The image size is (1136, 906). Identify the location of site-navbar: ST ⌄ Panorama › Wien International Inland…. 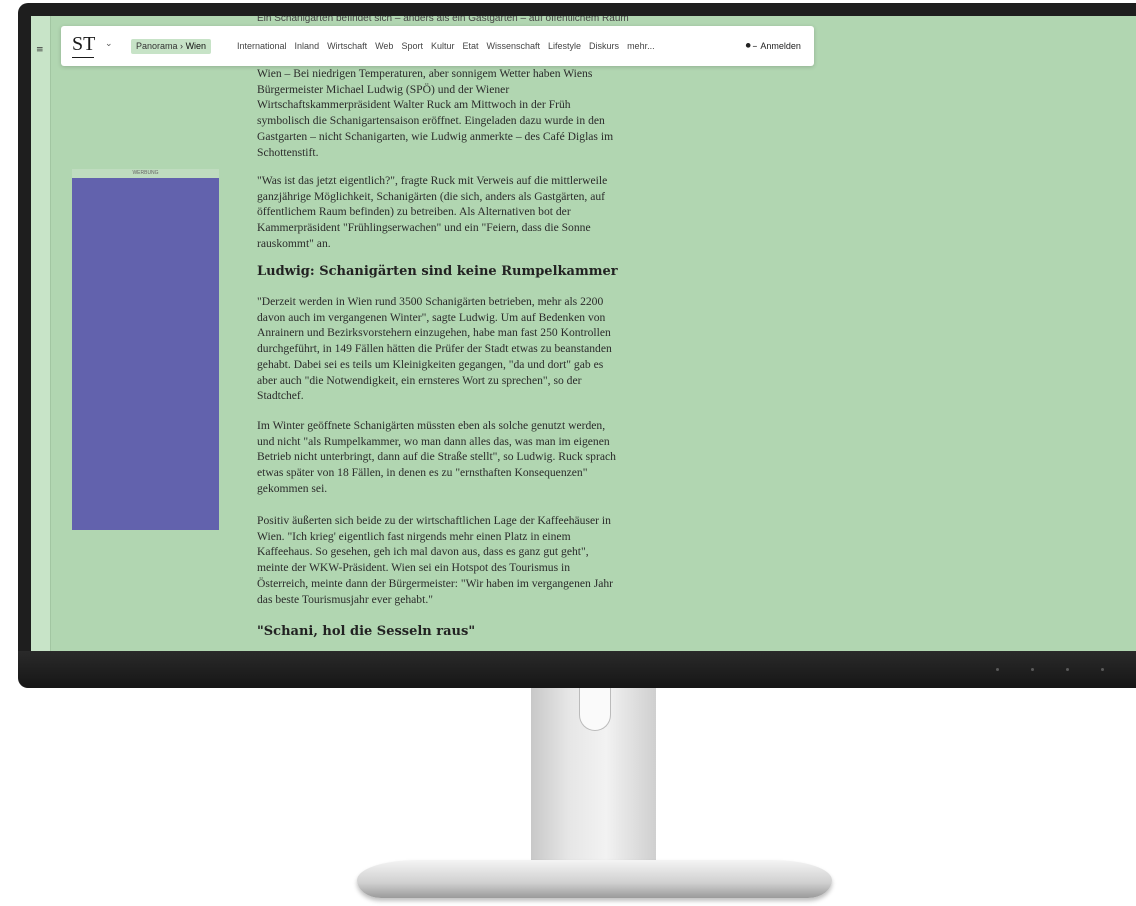
(437, 46).